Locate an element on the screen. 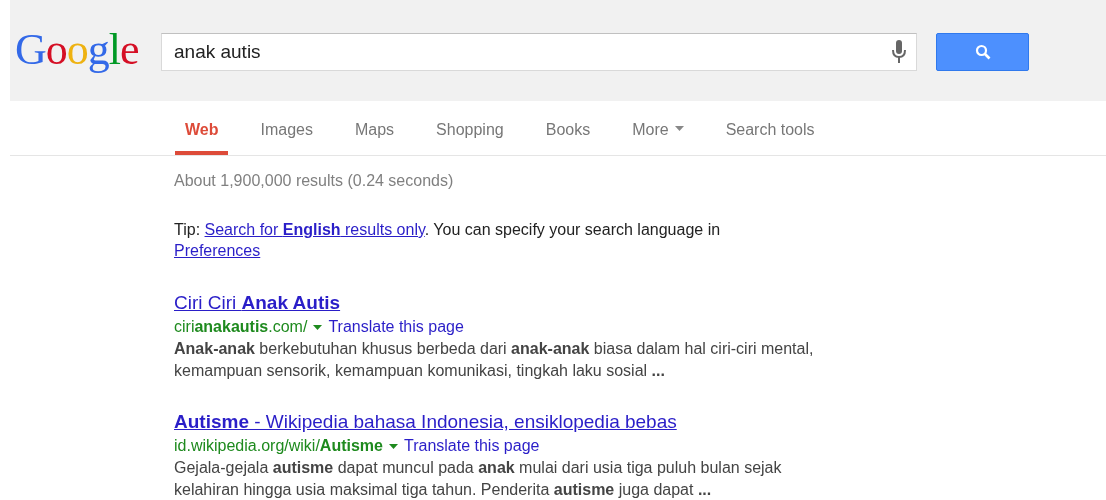 This screenshot has width=1106, height=500. english-results-link: Search for English results only is located at coordinates (314, 229).